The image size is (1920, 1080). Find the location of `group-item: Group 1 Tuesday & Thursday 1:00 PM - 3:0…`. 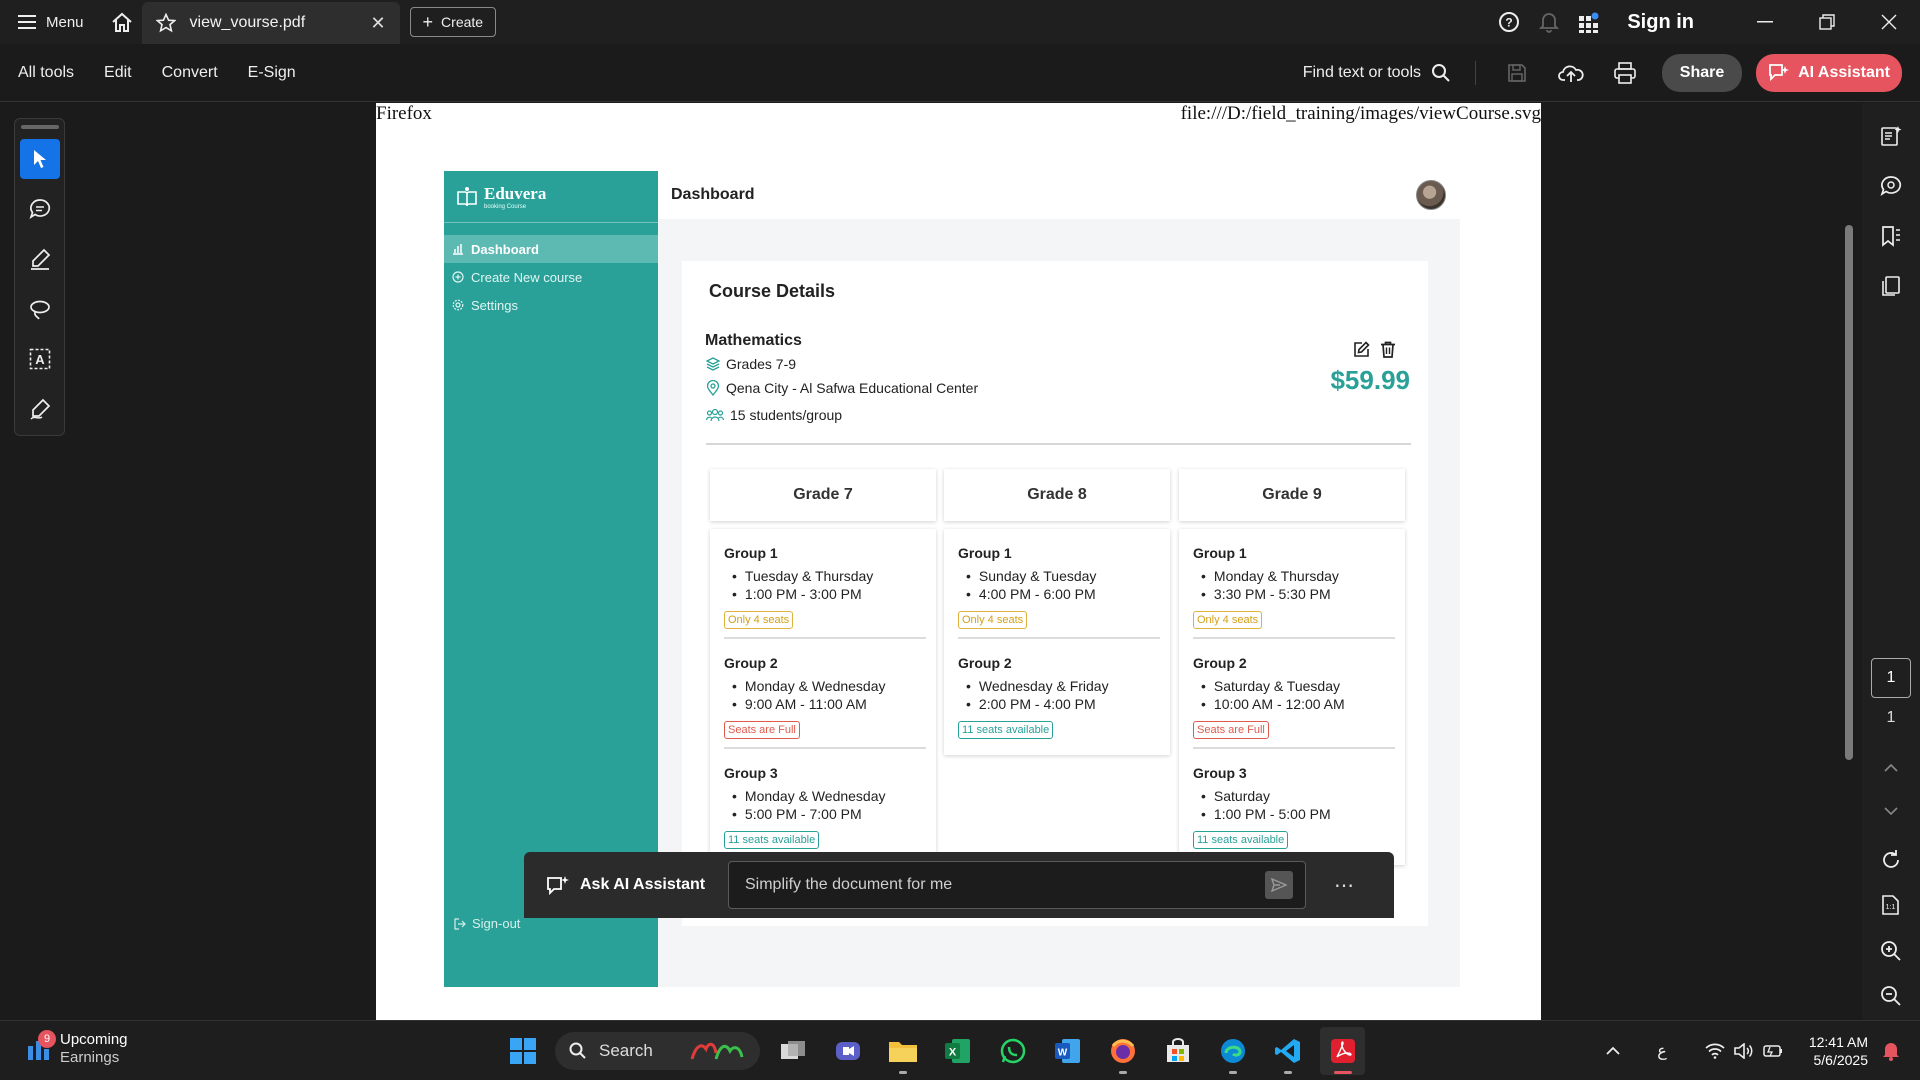

group-item: Group 1 Tuesday & Thursday 1:00 PM - 3:0… is located at coordinates (825, 584).